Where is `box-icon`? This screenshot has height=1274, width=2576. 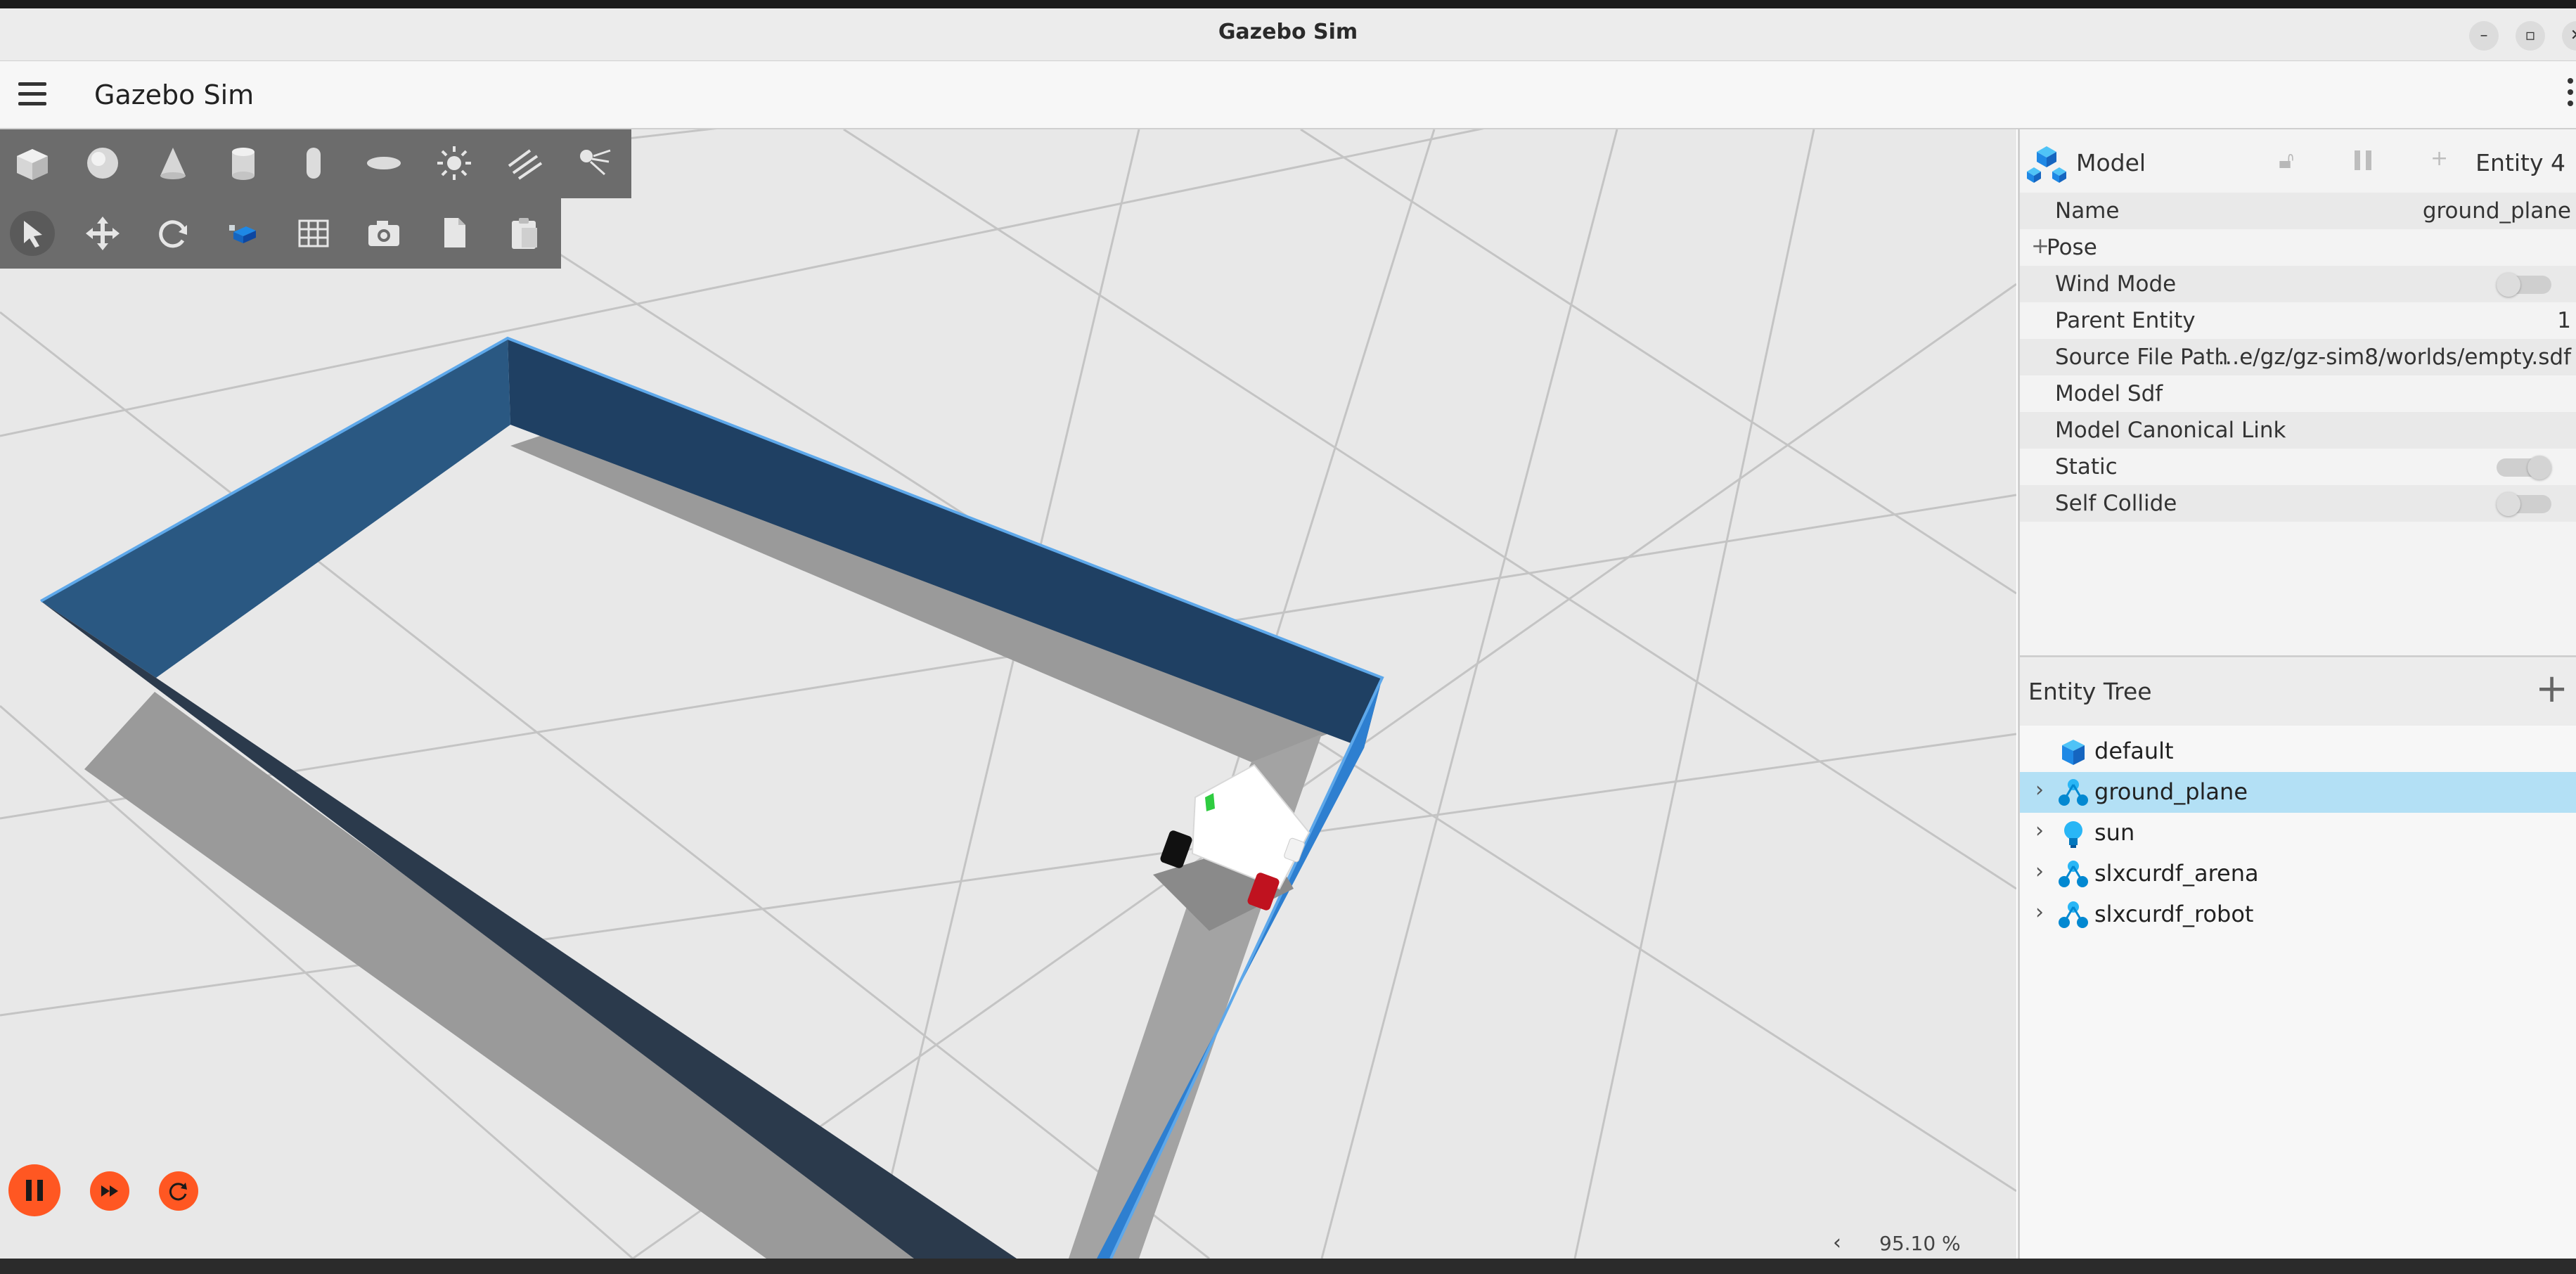 box-icon is located at coordinates (32, 163).